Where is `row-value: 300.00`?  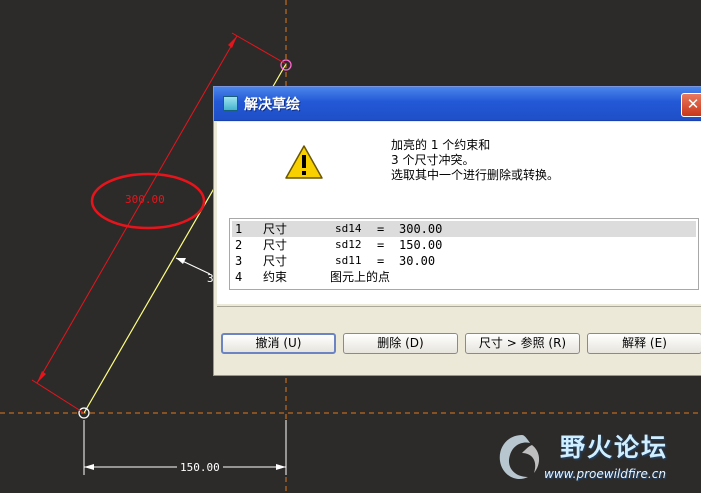
row-value: 300.00 is located at coordinates (421, 229).